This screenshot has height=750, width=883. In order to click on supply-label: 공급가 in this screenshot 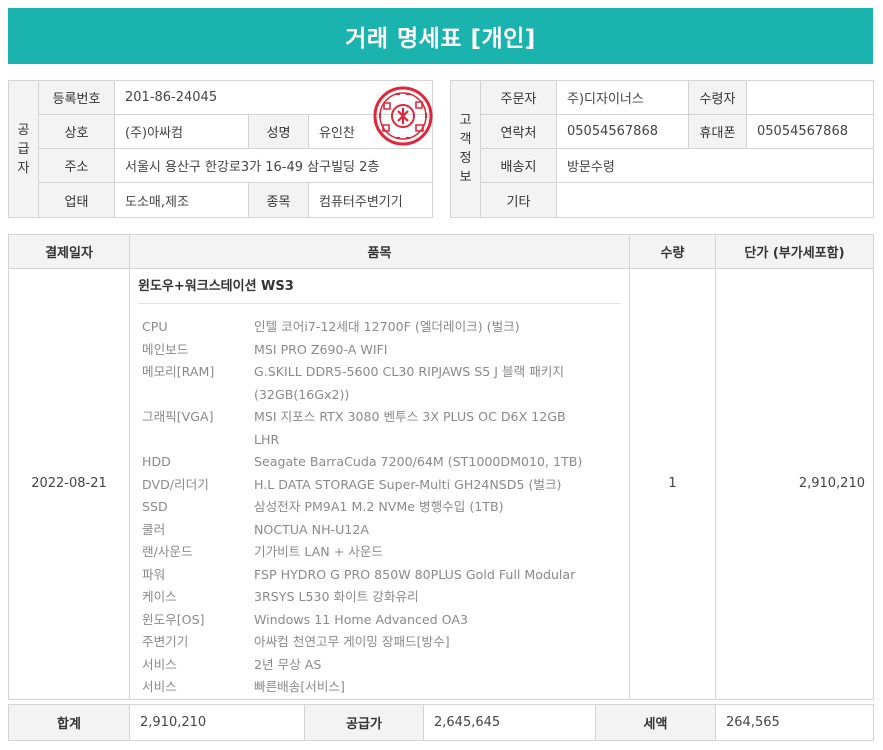, I will do `click(364, 722)`.